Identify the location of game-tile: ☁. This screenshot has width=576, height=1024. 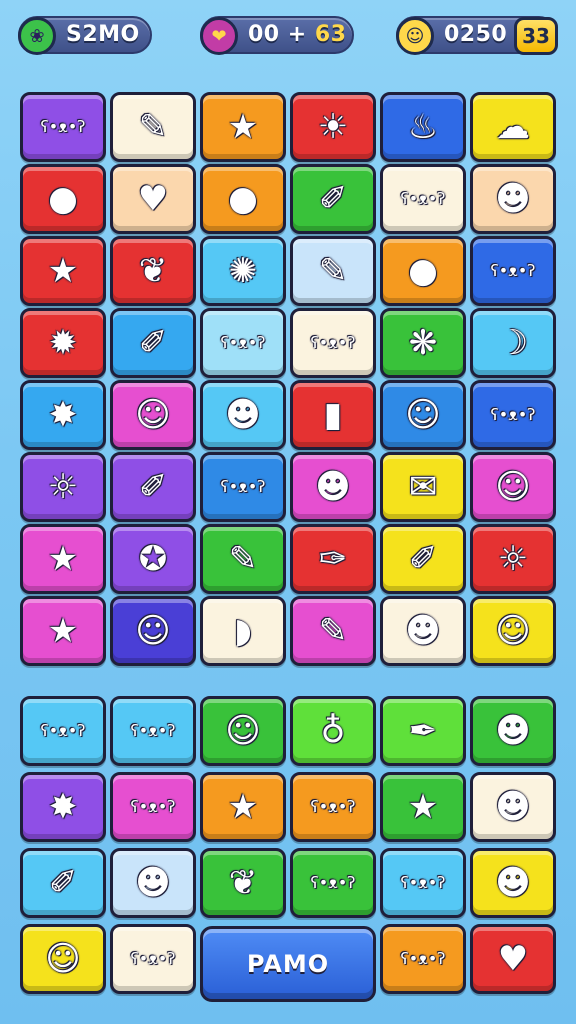
(513, 127).